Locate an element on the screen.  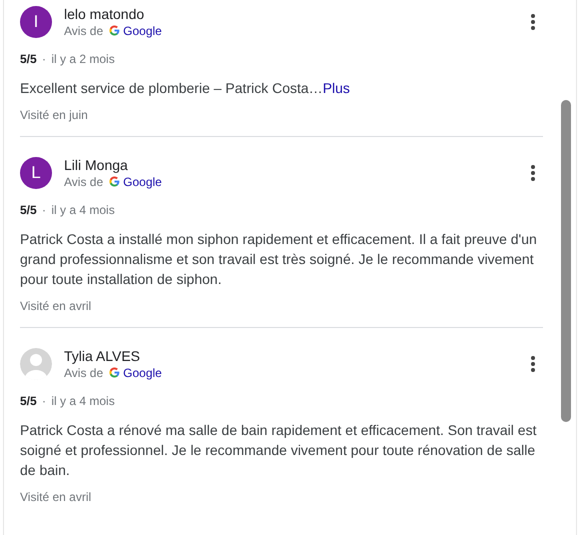
more-link: Plus is located at coordinates (336, 88).